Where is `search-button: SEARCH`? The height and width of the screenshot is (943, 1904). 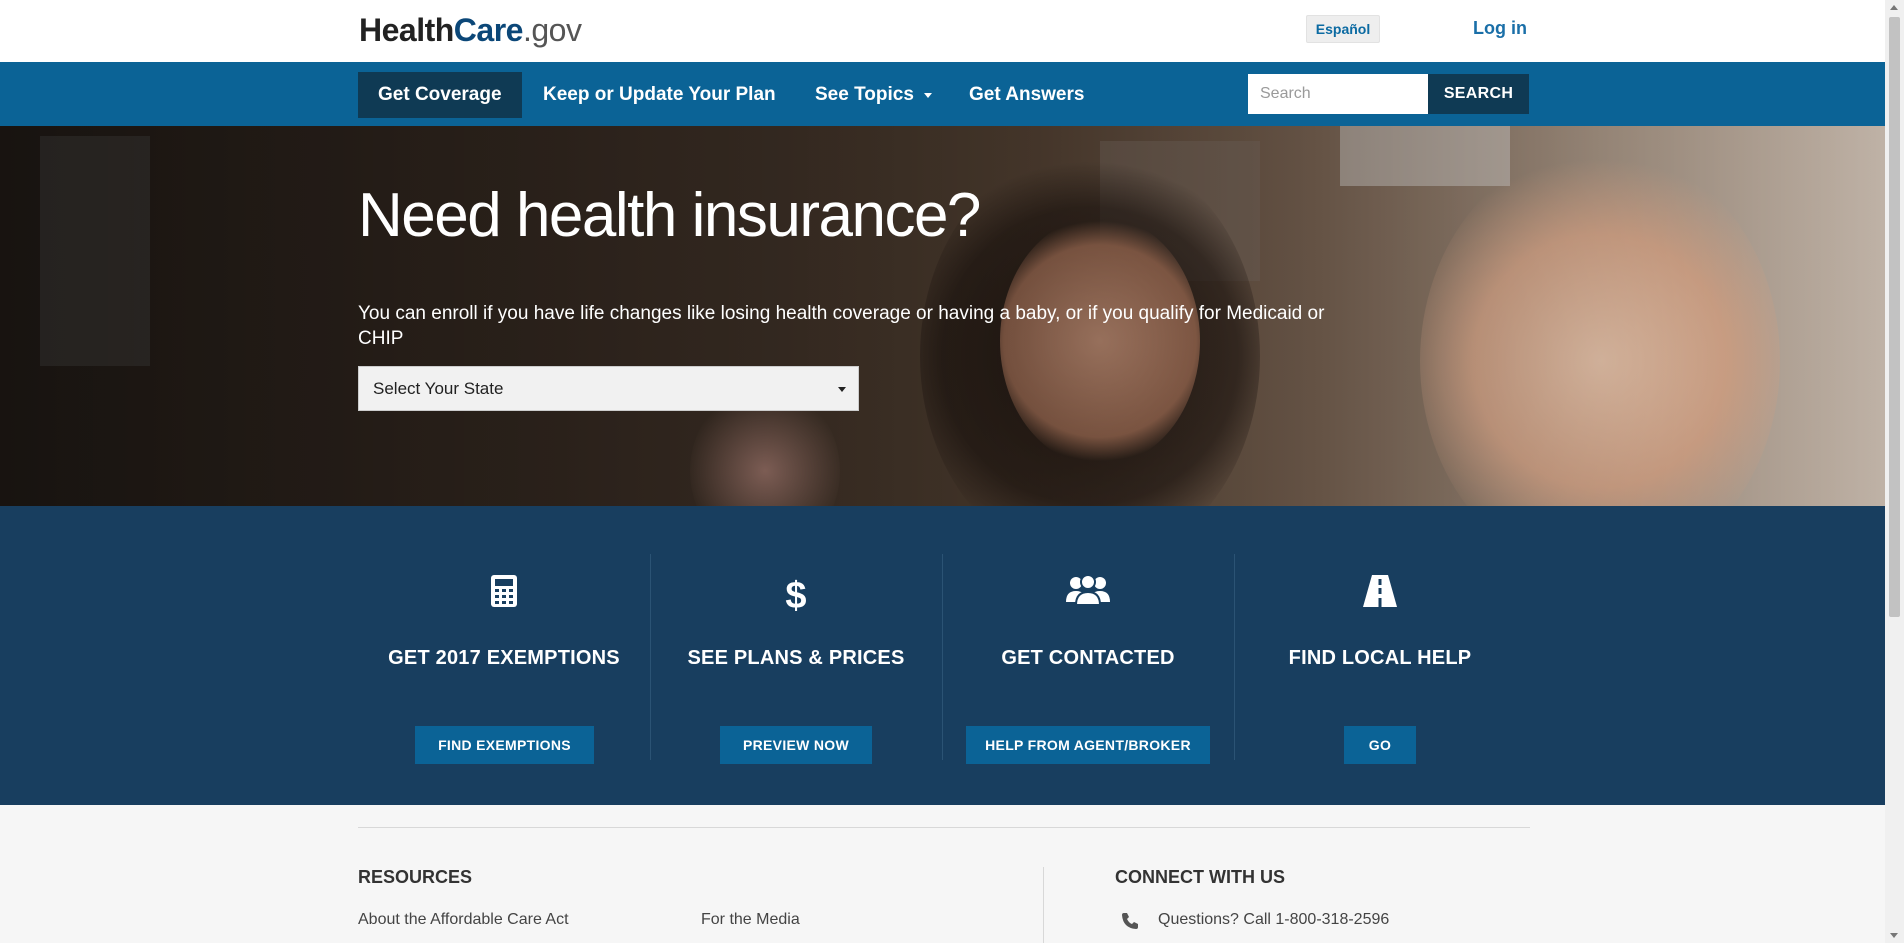
search-button: SEARCH is located at coordinates (1478, 94).